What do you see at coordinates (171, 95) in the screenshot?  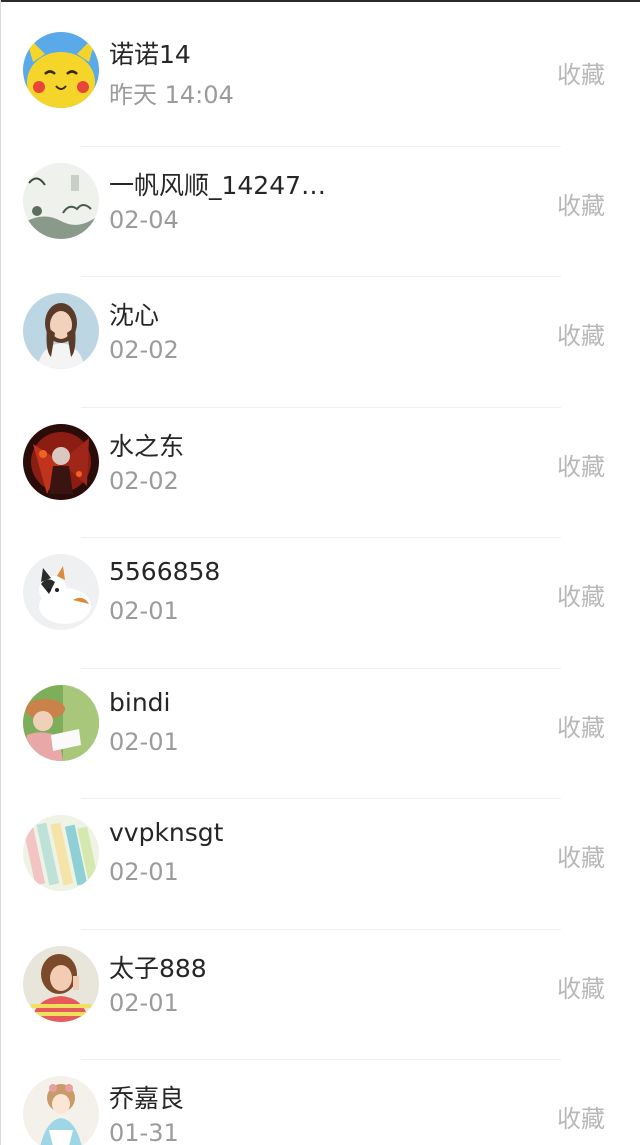 I see `message-time: 昨天 14:04` at bounding box center [171, 95].